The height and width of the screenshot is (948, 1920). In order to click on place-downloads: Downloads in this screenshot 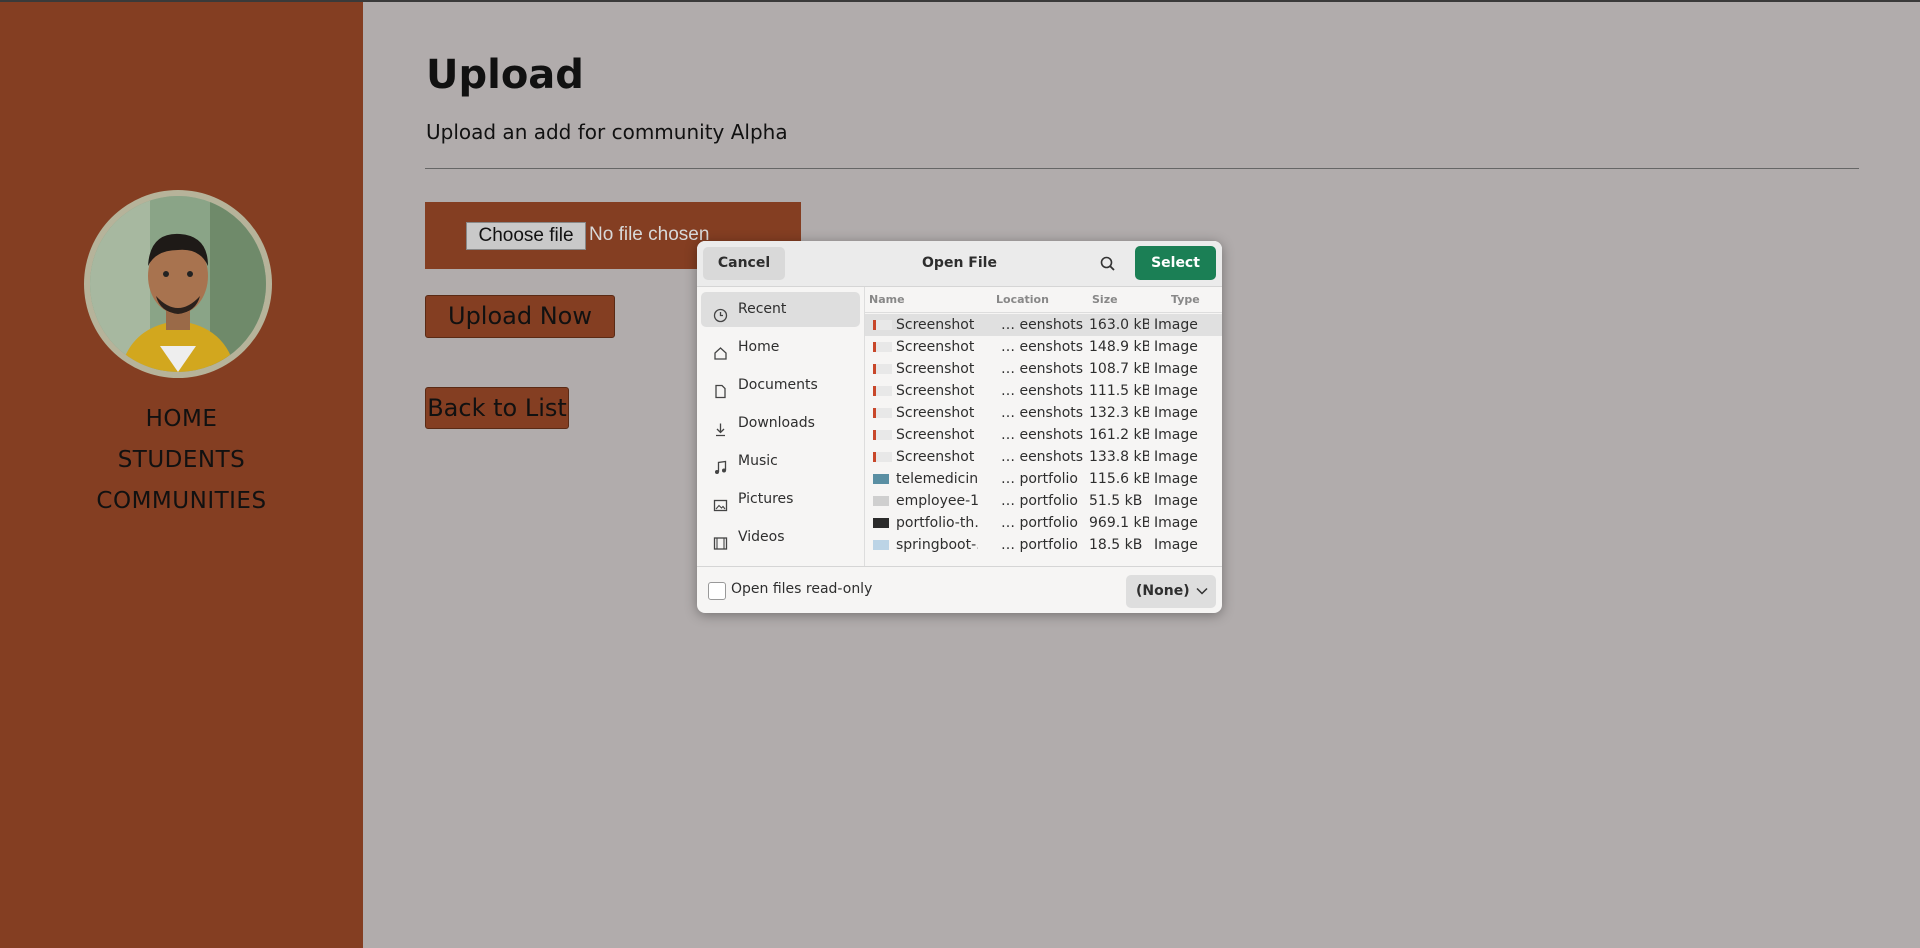, I will do `click(780, 423)`.